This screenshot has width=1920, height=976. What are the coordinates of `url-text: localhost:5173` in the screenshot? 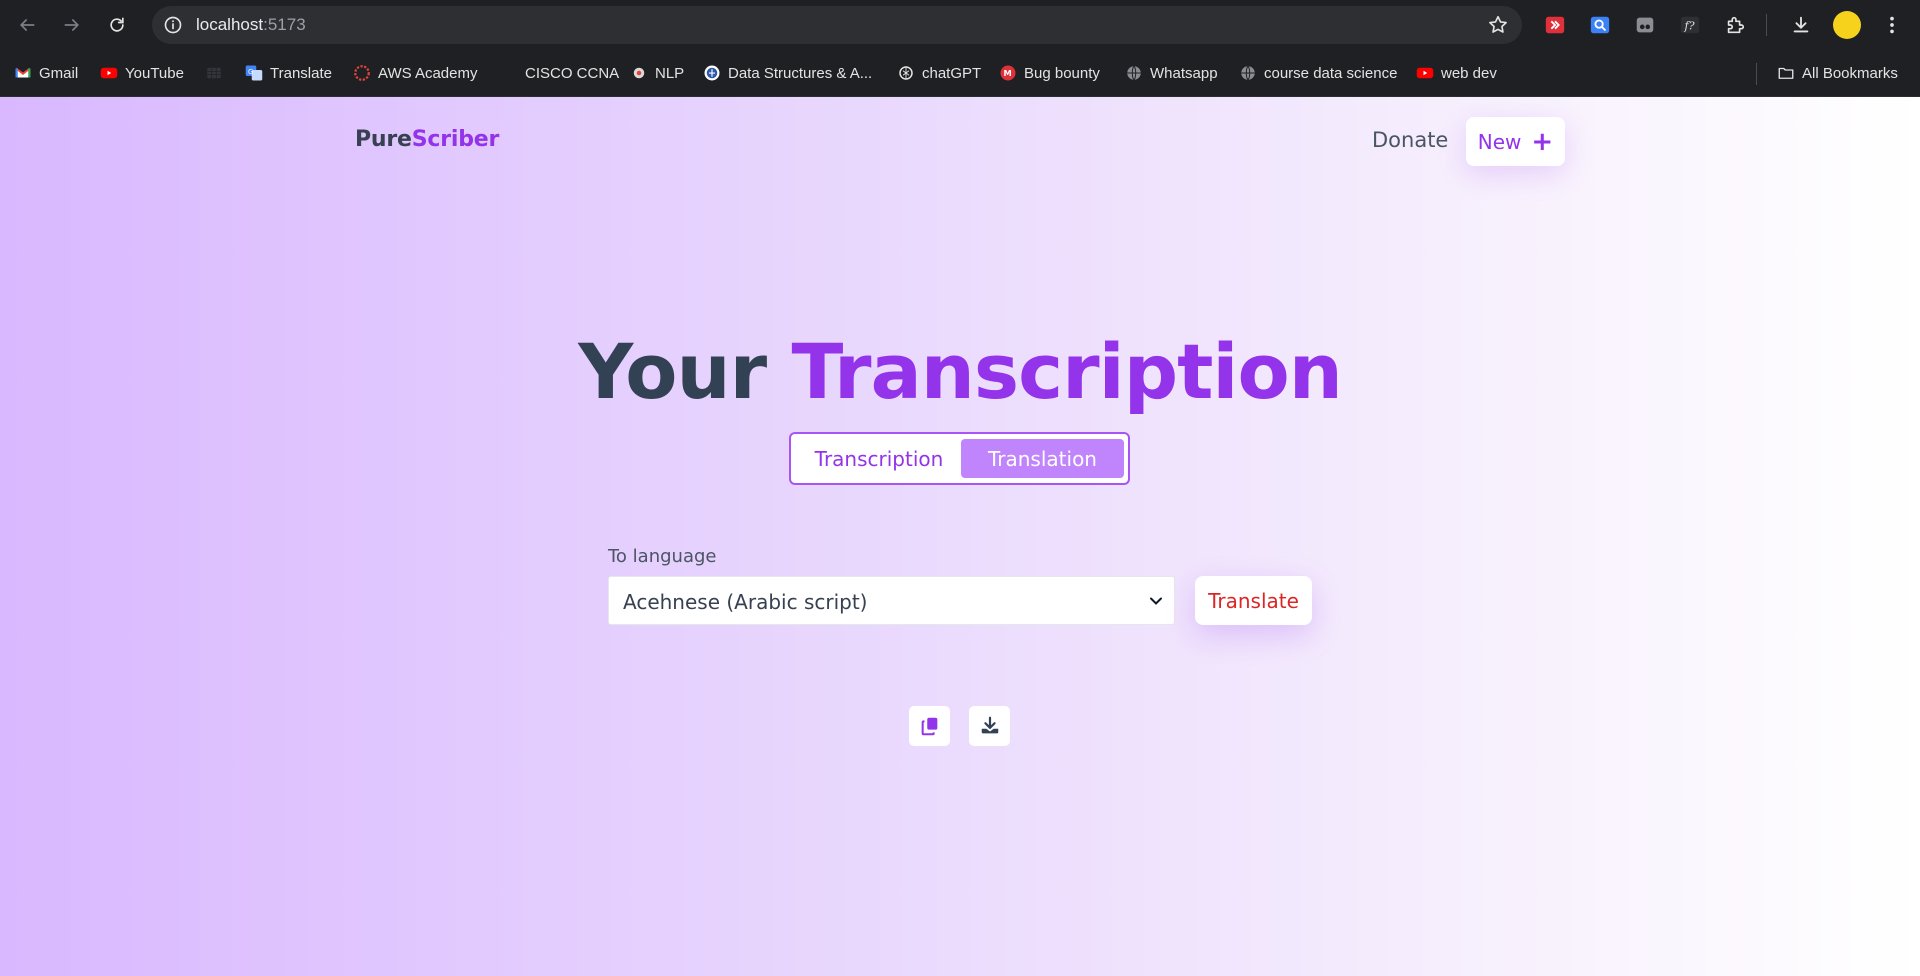 It's located at (251, 25).